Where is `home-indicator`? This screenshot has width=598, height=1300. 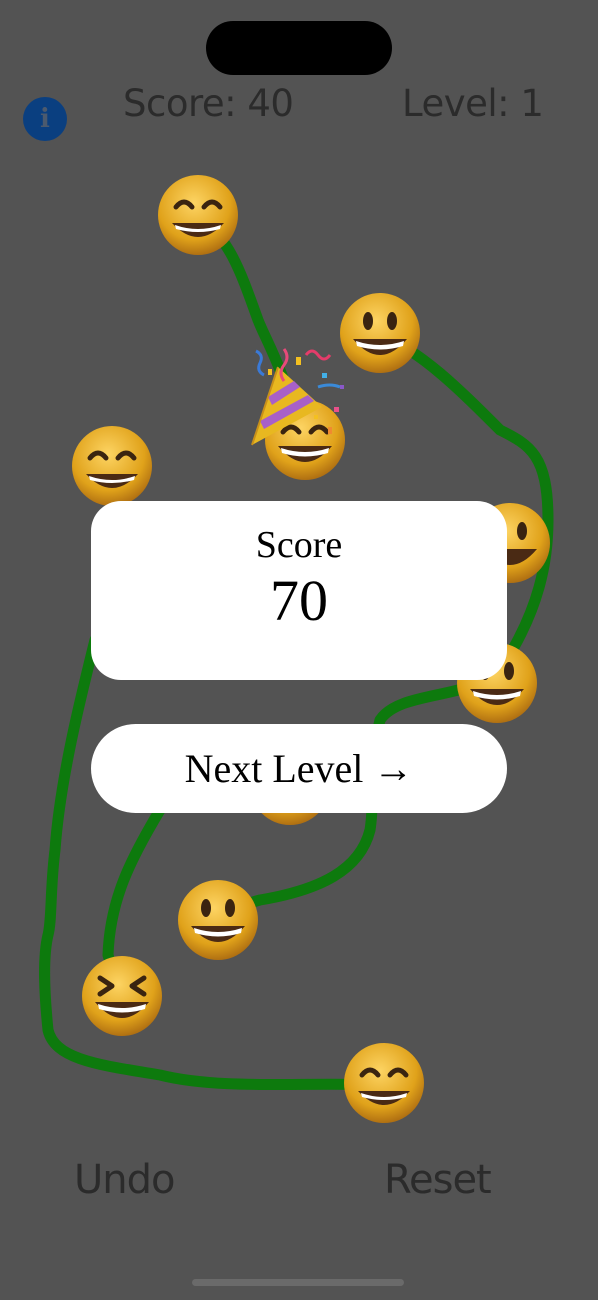 home-indicator is located at coordinates (298, 1282).